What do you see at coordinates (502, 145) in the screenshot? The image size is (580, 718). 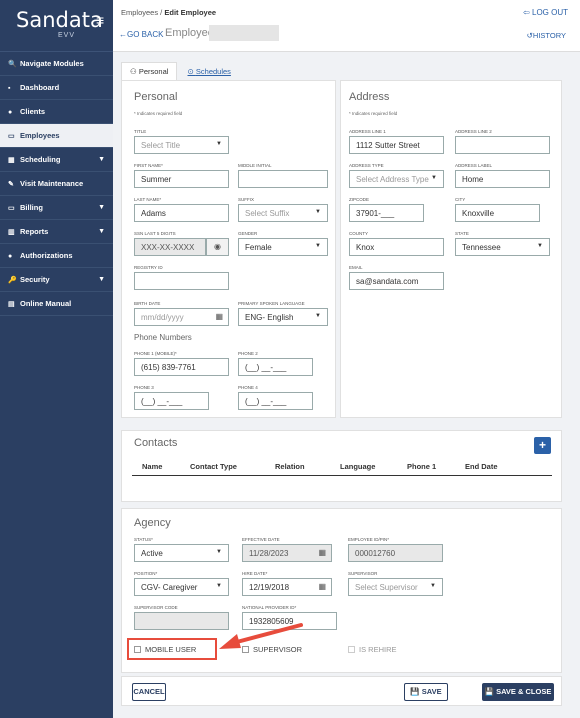 I see `address2-field` at bounding box center [502, 145].